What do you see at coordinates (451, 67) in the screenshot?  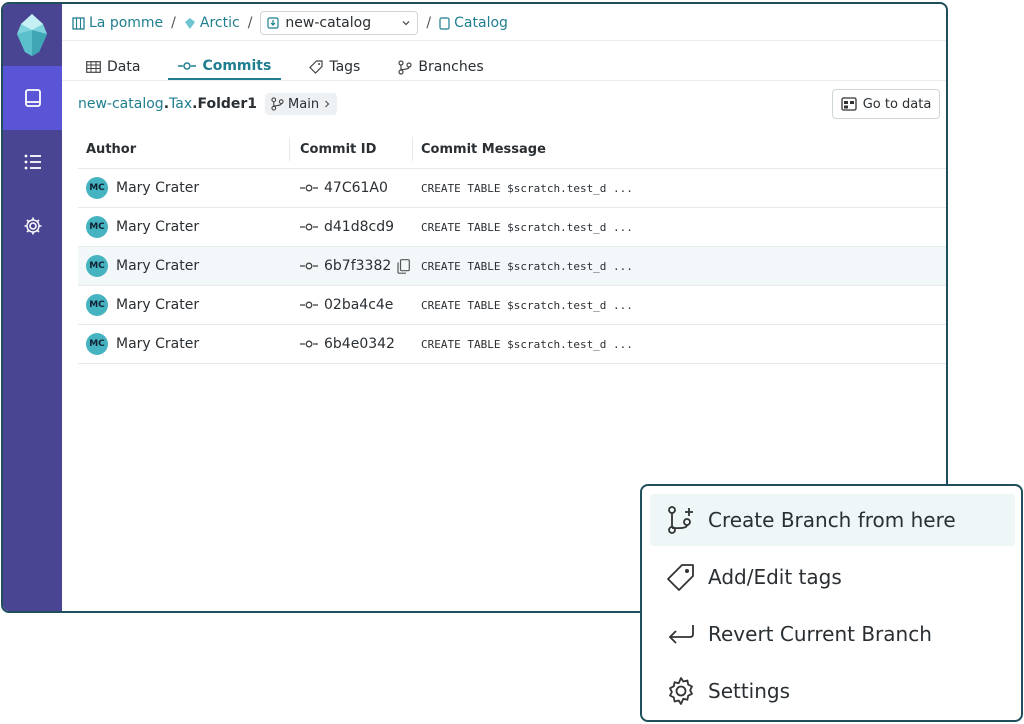 I see `tab-branches-label: Branches` at bounding box center [451, 67].